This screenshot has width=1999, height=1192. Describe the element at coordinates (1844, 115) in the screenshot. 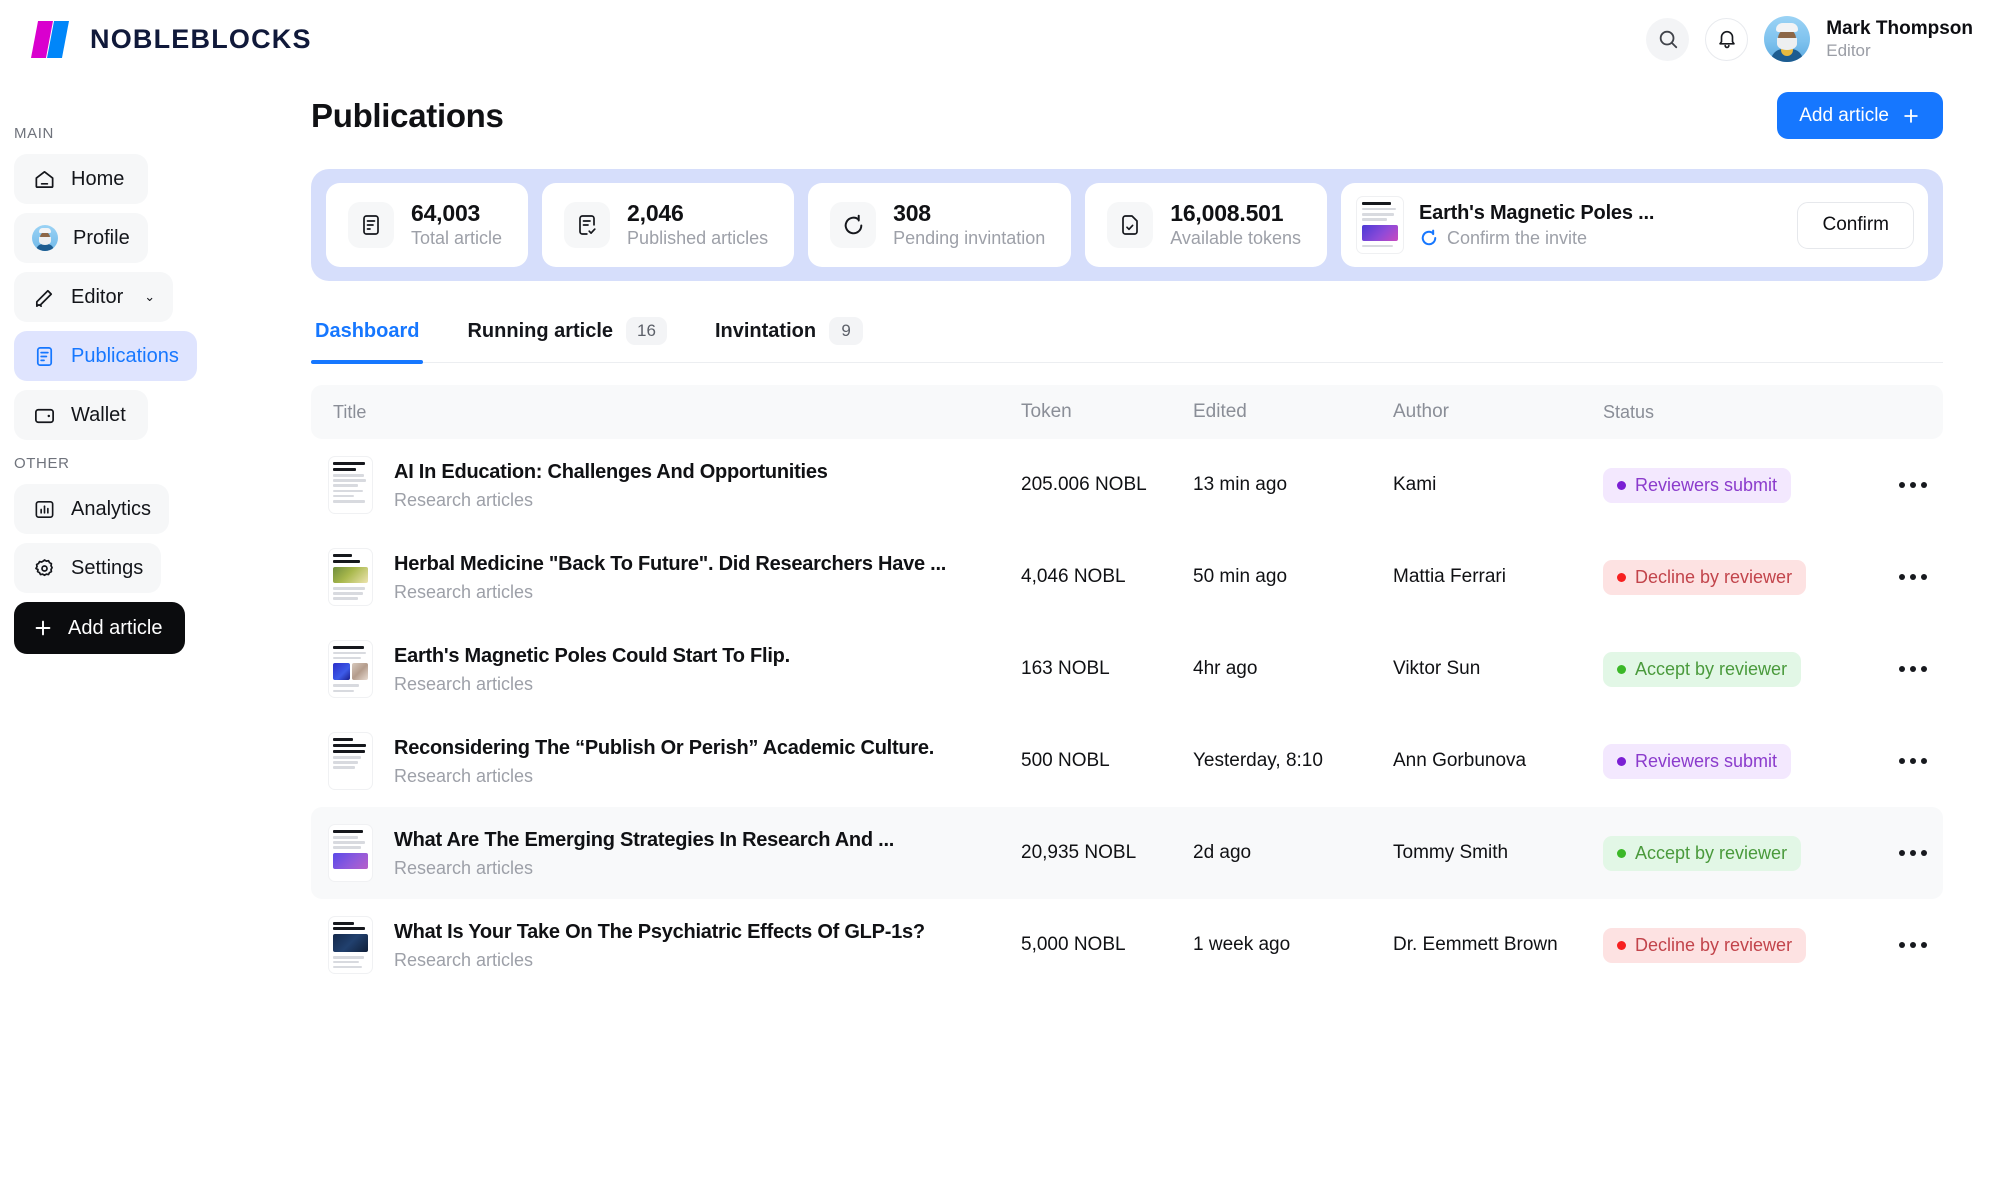

I see `add-article-label: Add article` at that location.